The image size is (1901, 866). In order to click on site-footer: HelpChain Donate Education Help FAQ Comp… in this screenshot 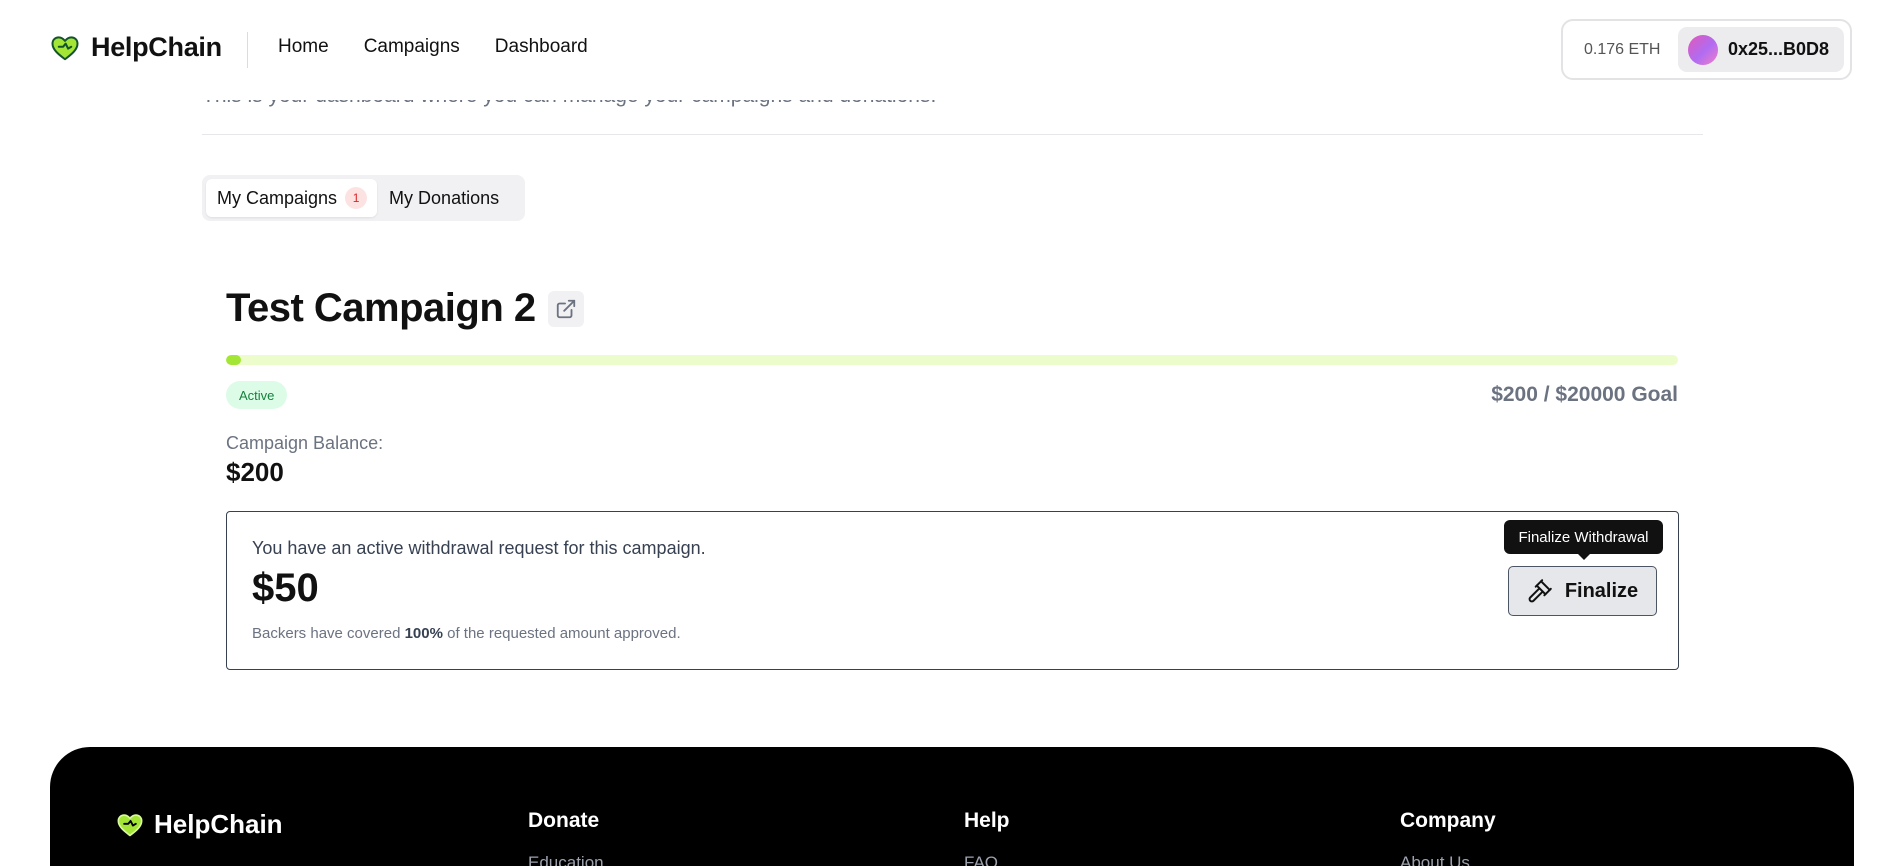, I will do `click(952, 806)`.